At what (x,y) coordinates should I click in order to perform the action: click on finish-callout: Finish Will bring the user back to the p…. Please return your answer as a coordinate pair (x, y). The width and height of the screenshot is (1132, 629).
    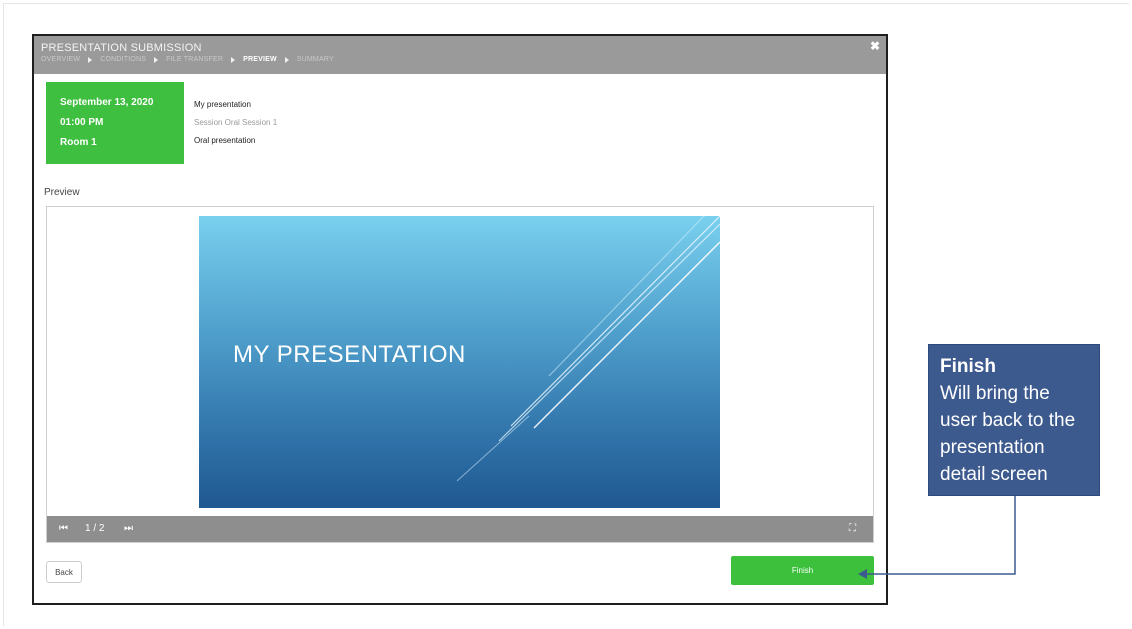
    Looking at the image, I should click on (1014, 420).